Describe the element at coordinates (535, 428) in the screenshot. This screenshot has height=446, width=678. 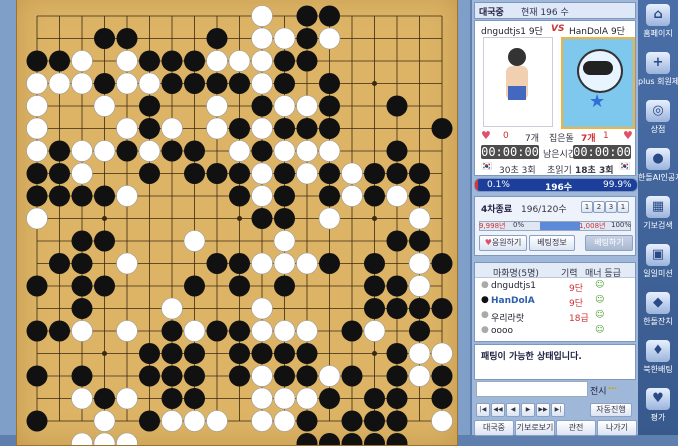
I see `bottom-button: 기보로보기` at that location.